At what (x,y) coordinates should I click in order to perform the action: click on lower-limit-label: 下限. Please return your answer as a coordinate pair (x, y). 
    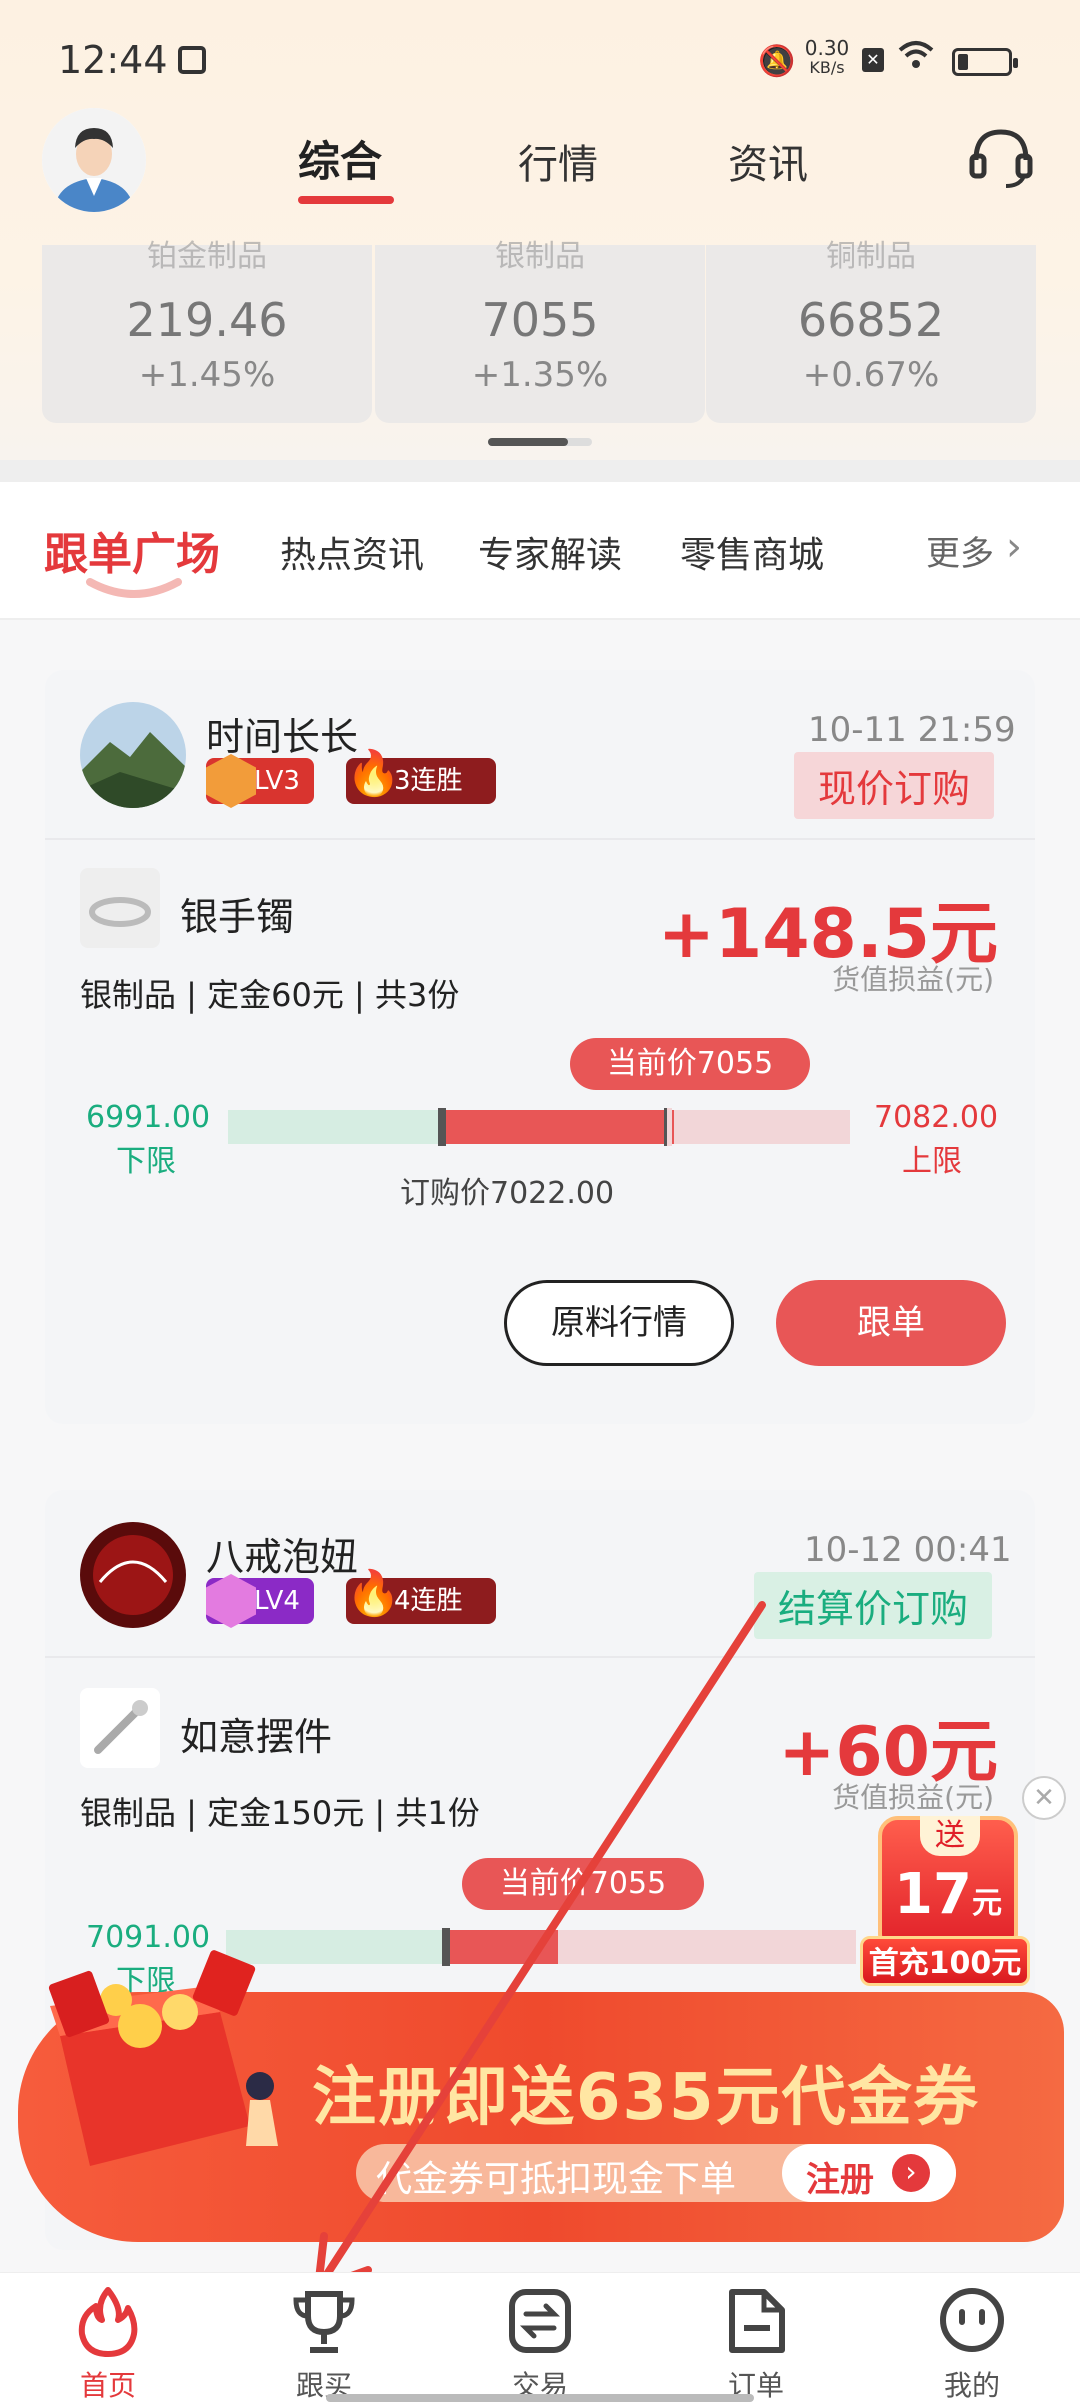
    Looking at the image, I should click on (146, 1161).